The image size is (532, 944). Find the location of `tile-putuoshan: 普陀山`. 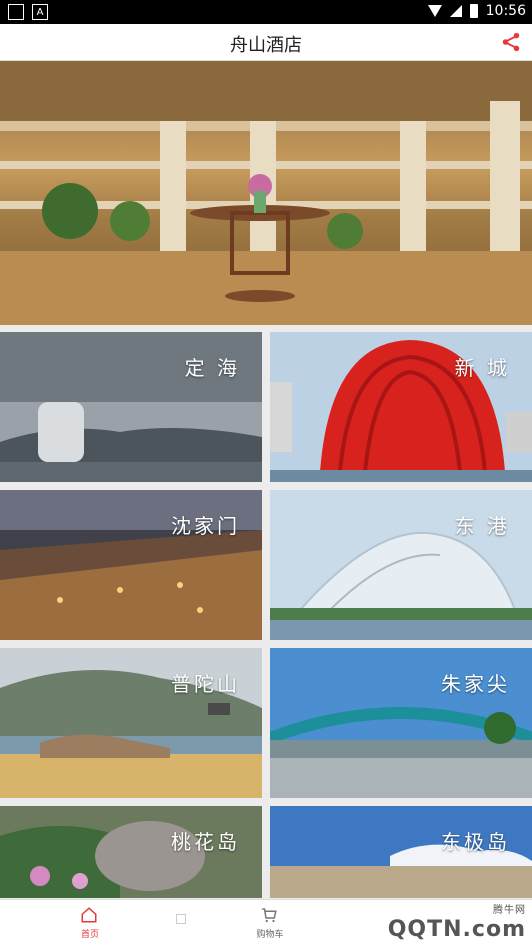

tile-putuoshan: 普陀山 is located at coordinates (131, 723).